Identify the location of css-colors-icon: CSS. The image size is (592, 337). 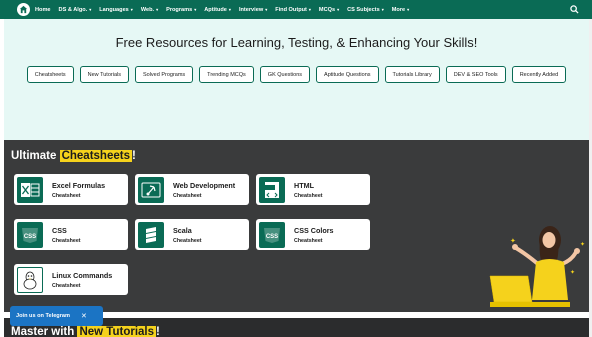
(272, 234).